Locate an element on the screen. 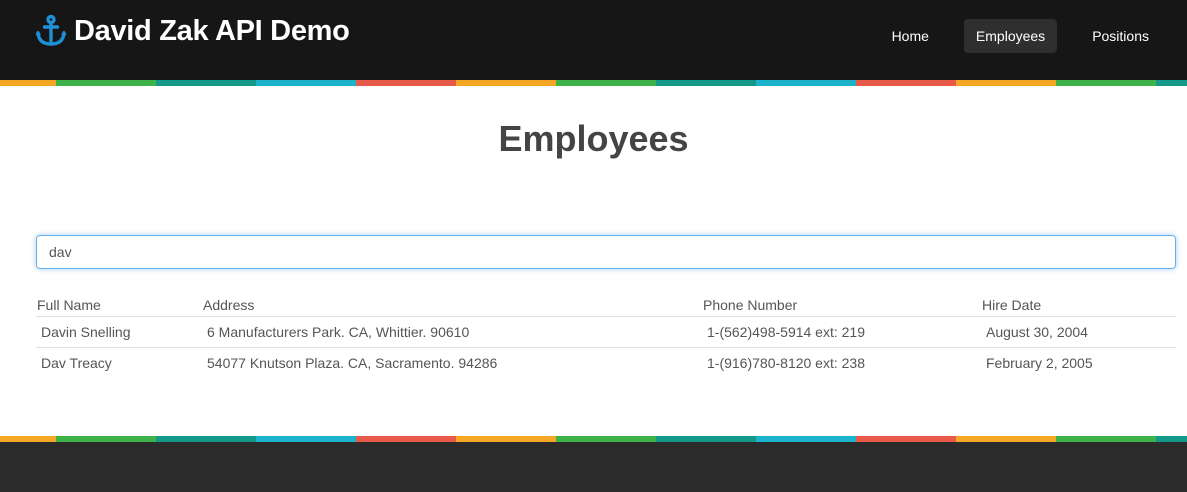 Image resolution: width=1187 pixels, height=492 pixels. search-input is located at coordinates (606, 252).